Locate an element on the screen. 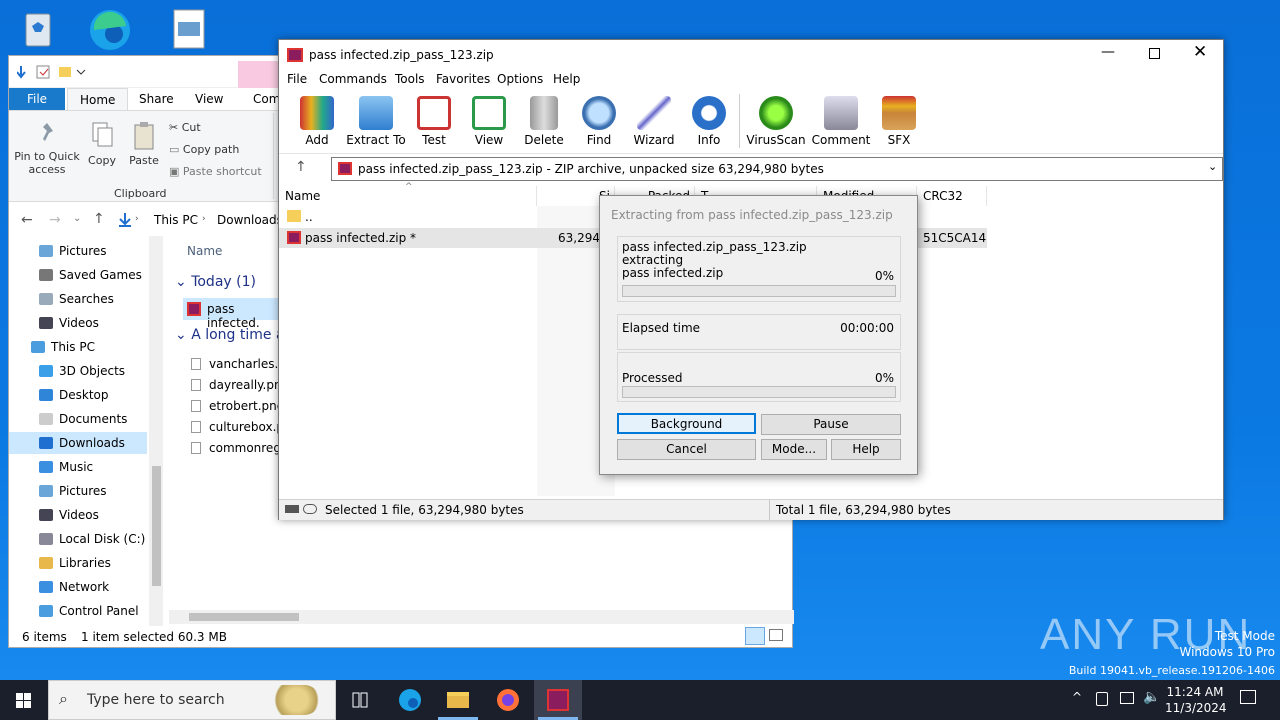  tray-network-icon is located at coordinates (1127, 698).